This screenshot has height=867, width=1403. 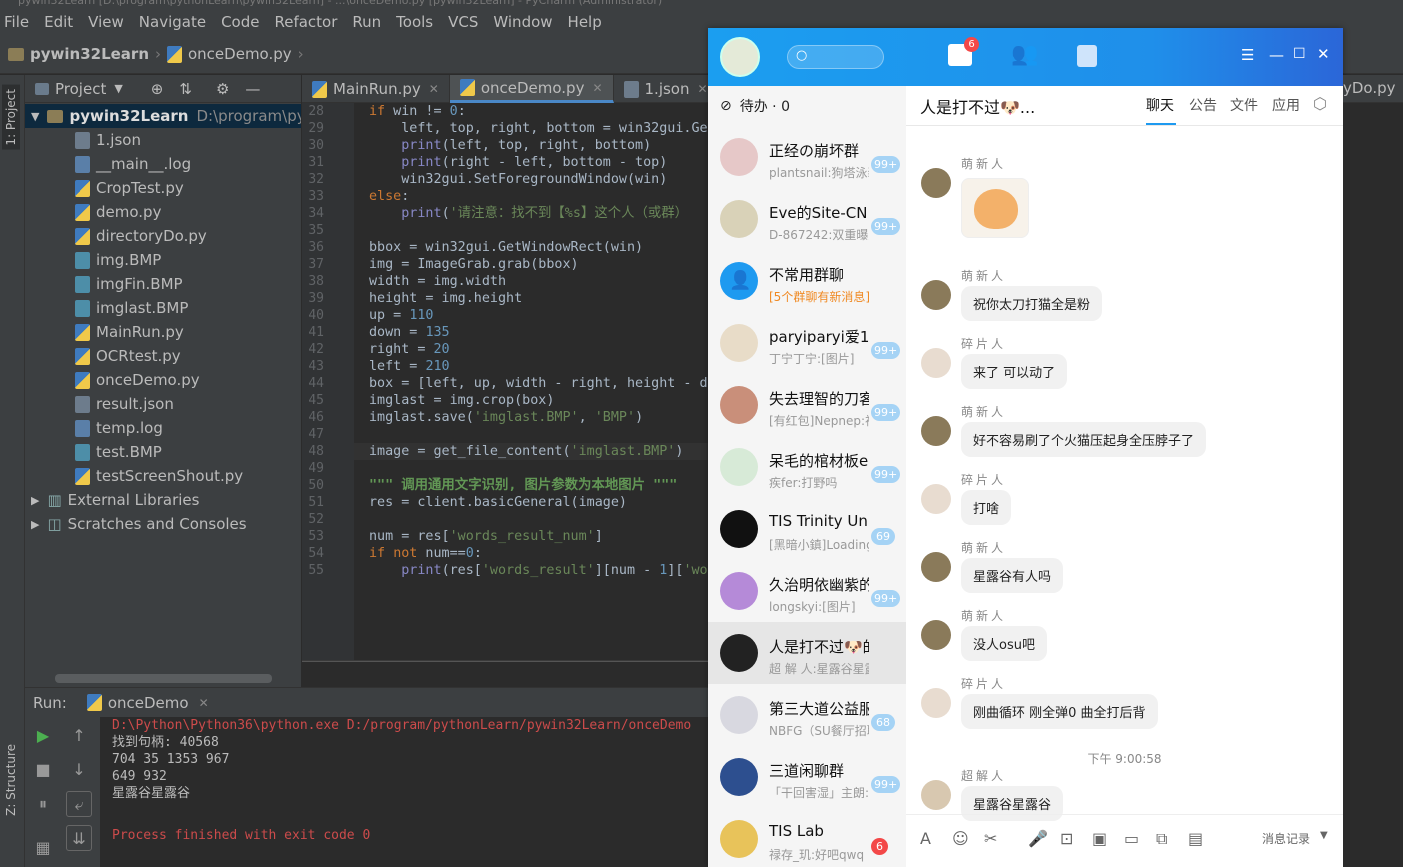 What do you see at coordinates (163, 404) in the screenshot?
I see `tree-file: result.json` at bounding box center [163, 404].